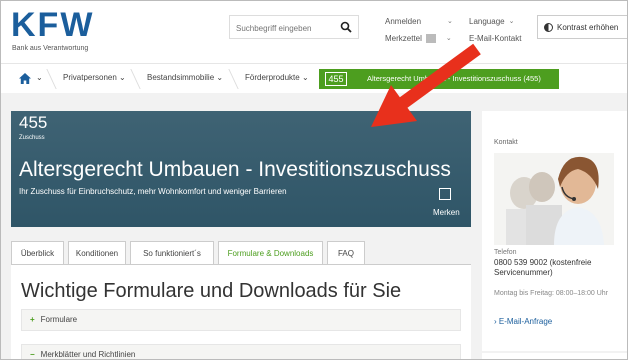 The height and width of the screenshot is (360, 628). What do you see at coordinates (97, 253) in the screenshot?
I see `tab-konditionen: Konditionen` at bounding box center [97, 253].